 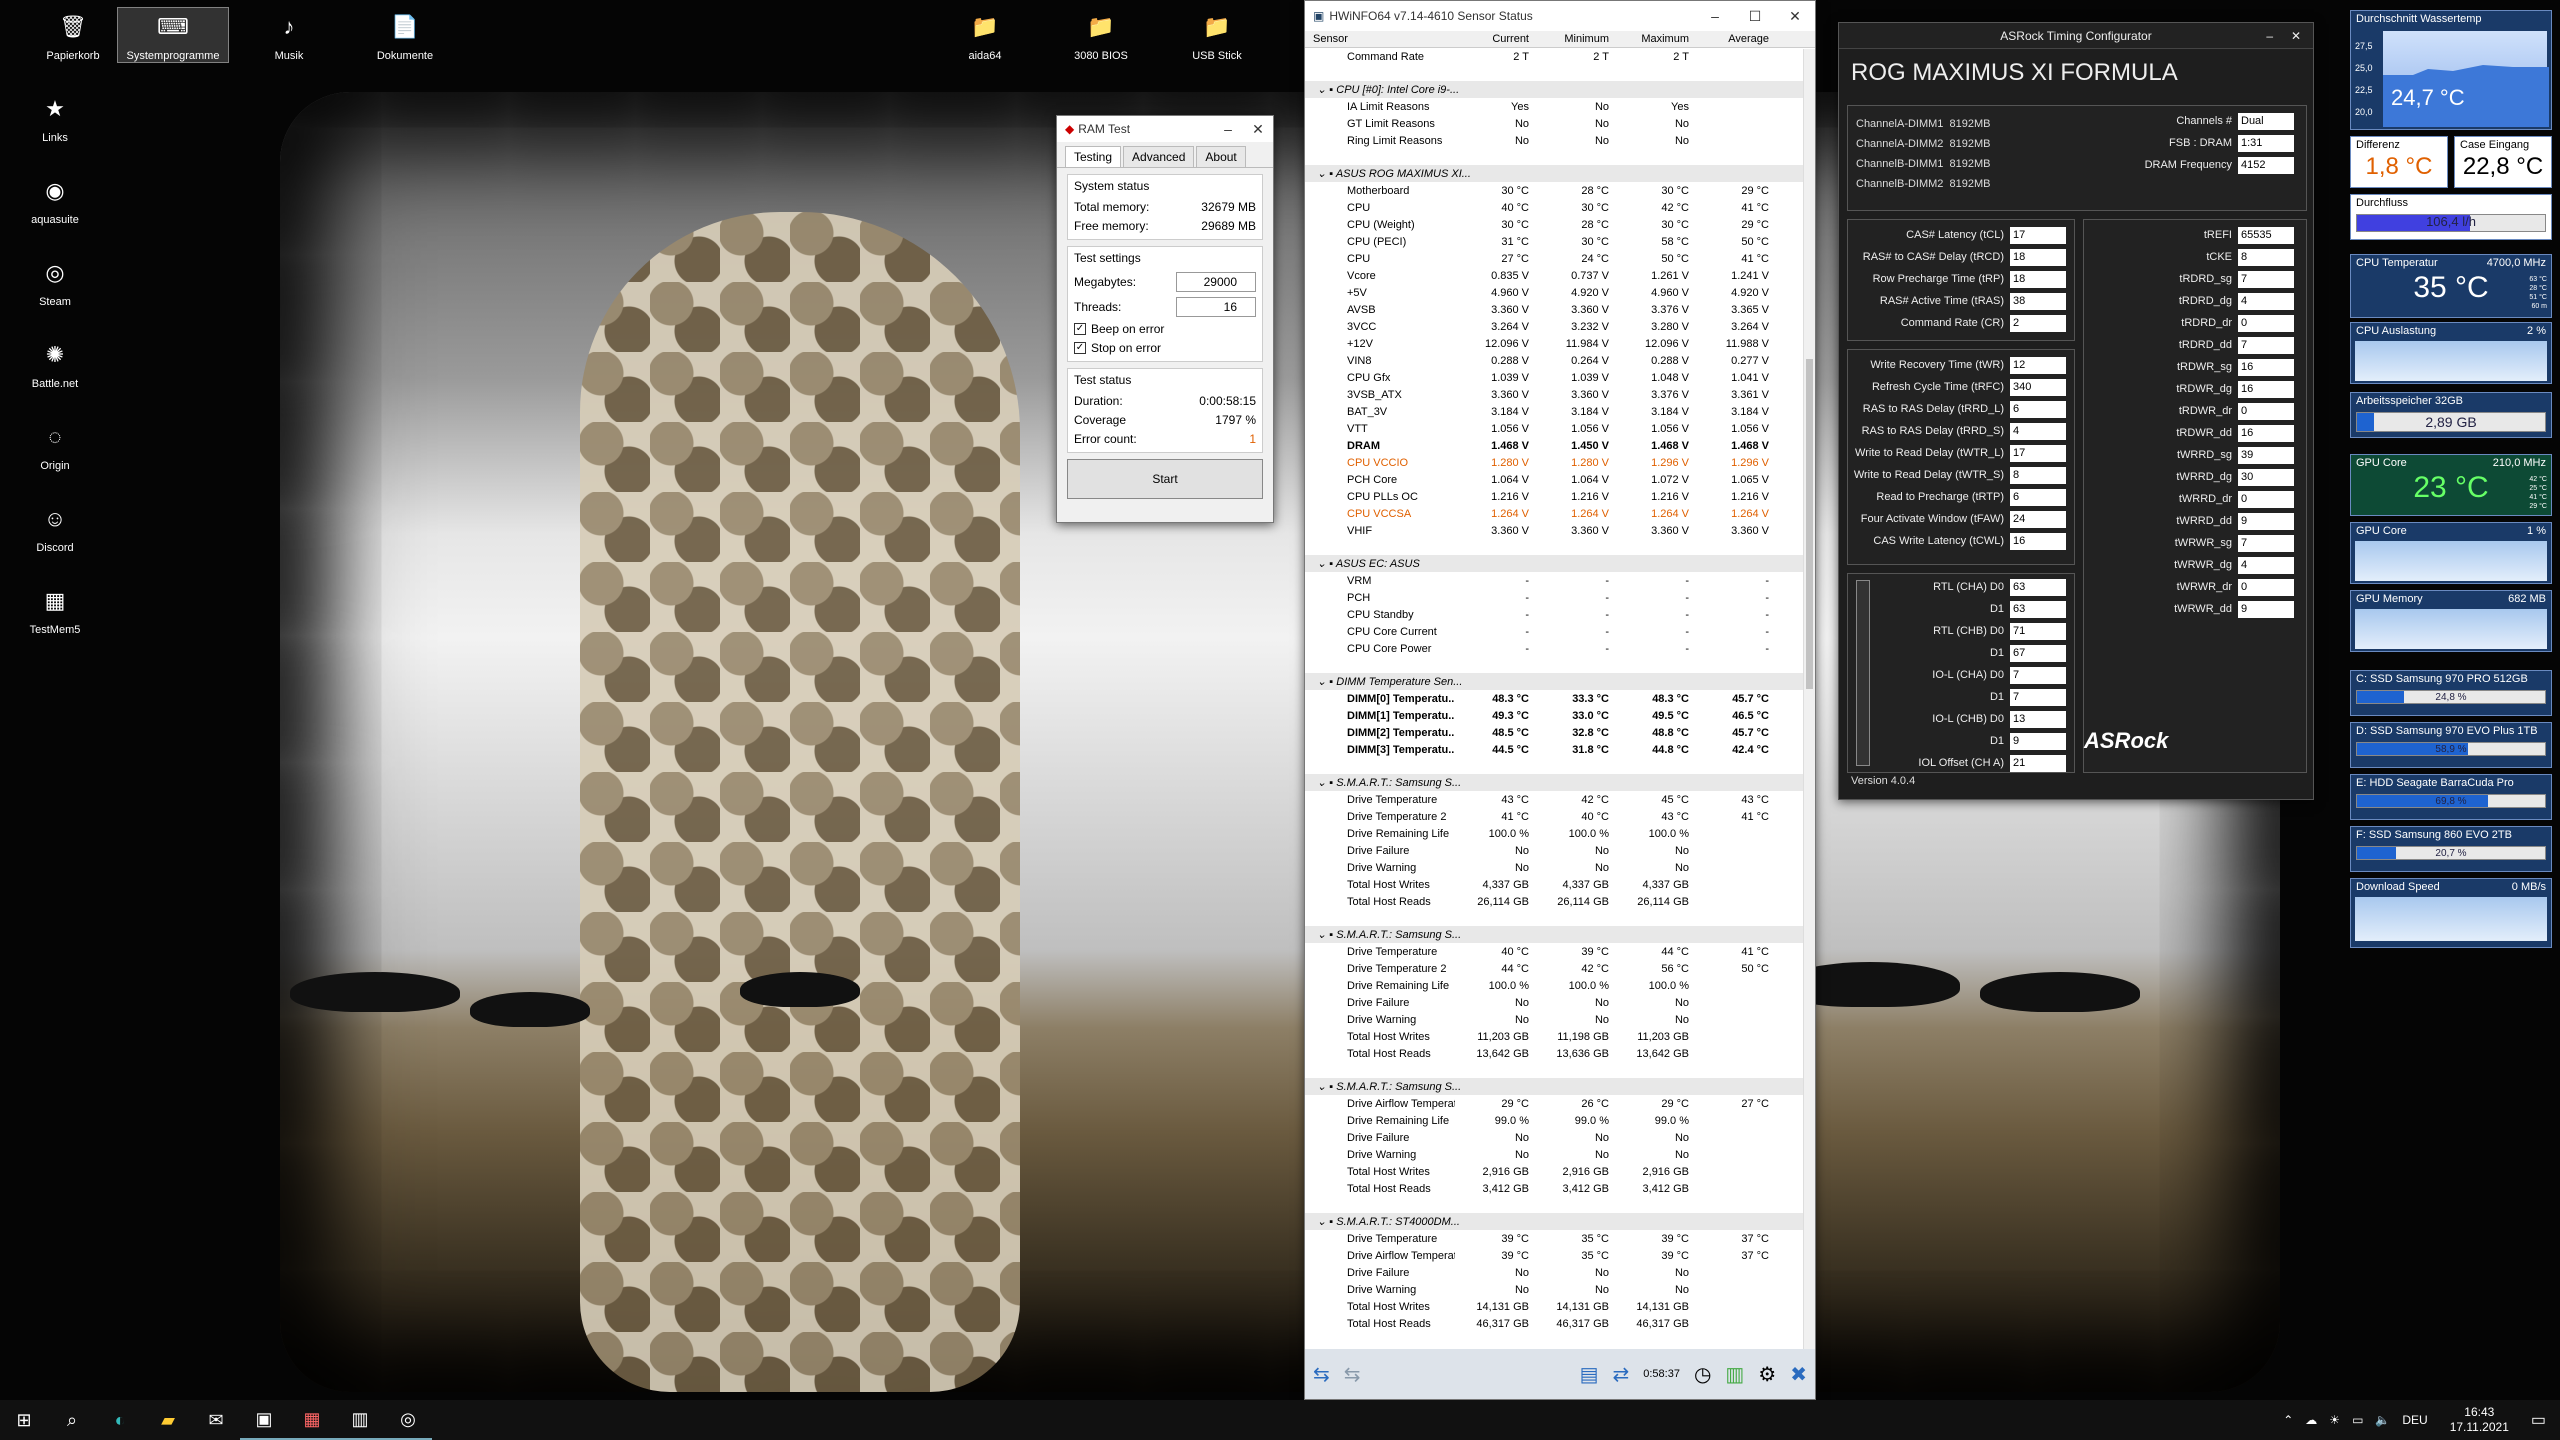 I want to click on desktop-icon: ▦ TestMem5, so click(x=55, y=609).